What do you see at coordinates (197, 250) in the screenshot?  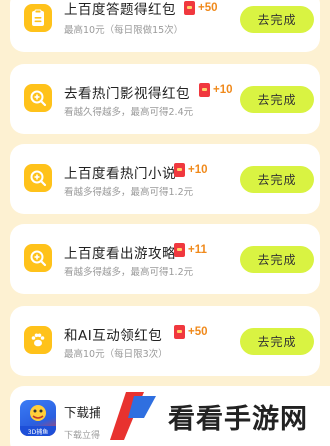 I see `reward-amount: +11` at bounding box center [197, 250].